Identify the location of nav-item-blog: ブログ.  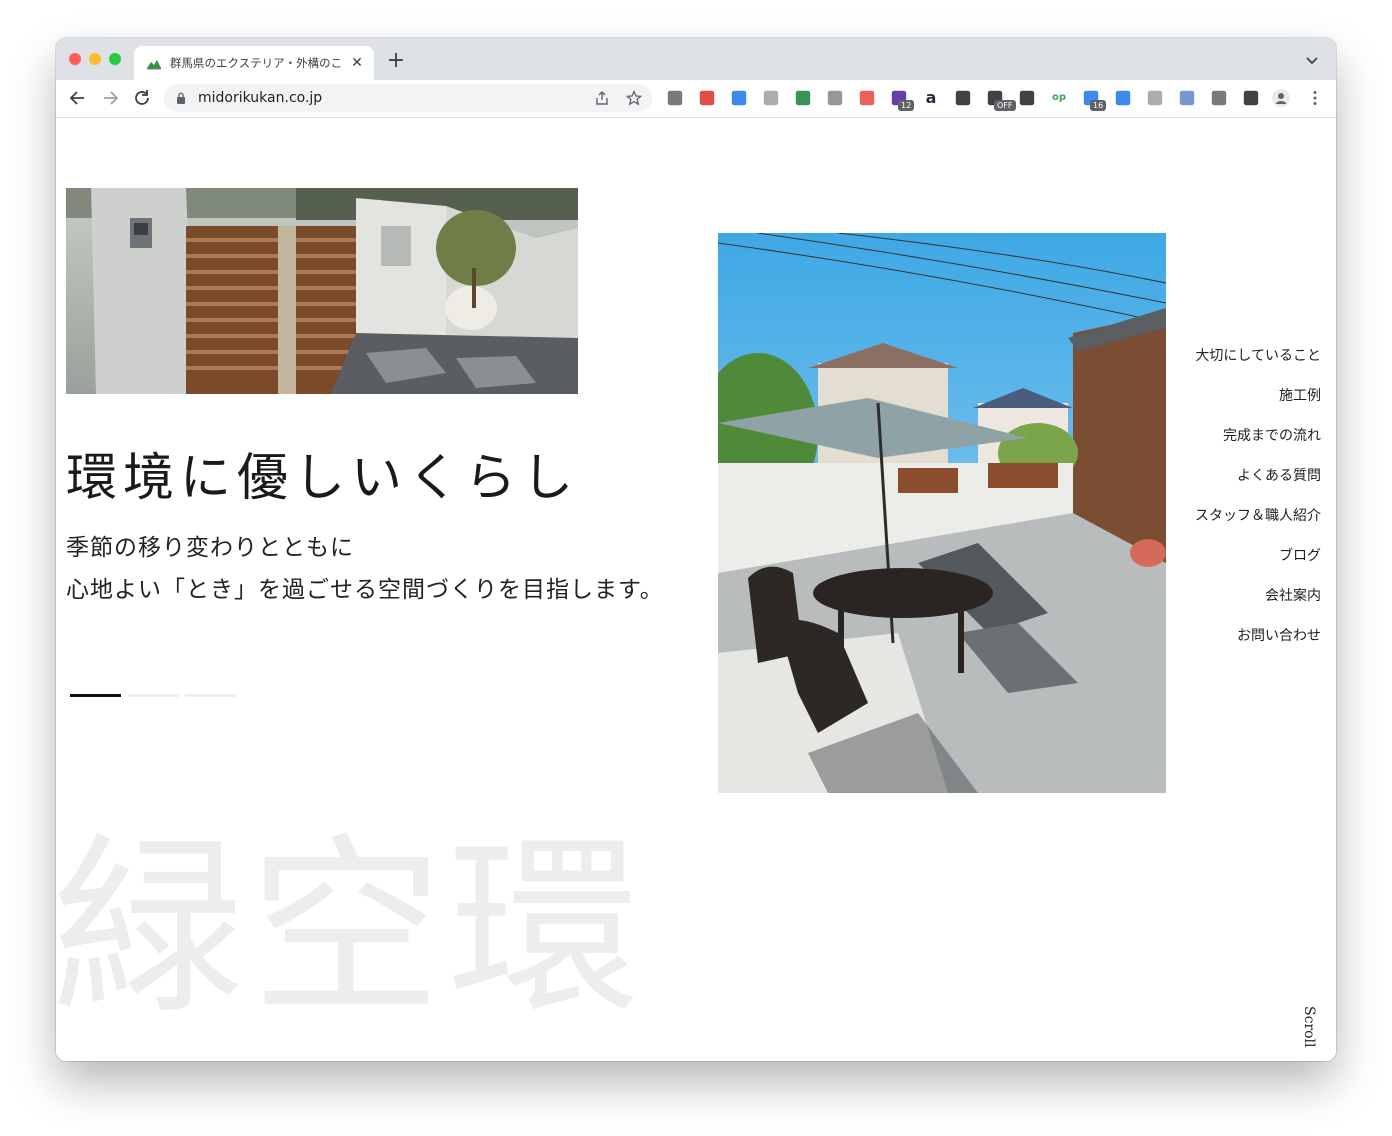
(1221, 564).